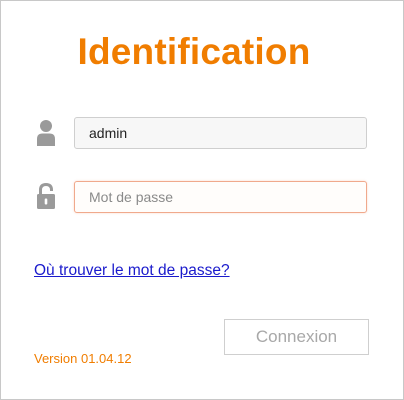  I want to click on version-label: Version 01.04.12, so click(83, 358).